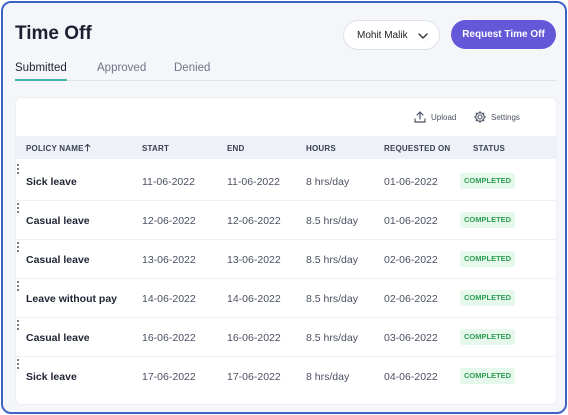 The height and width of the screenshot is (415, 568). Describe the element at coordinates (489, 148) in the screenshot. I see `column-status: STATUS` at that location.